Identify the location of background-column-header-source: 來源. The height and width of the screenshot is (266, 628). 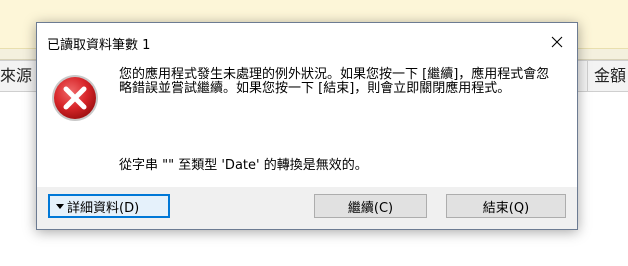
(16, 76).